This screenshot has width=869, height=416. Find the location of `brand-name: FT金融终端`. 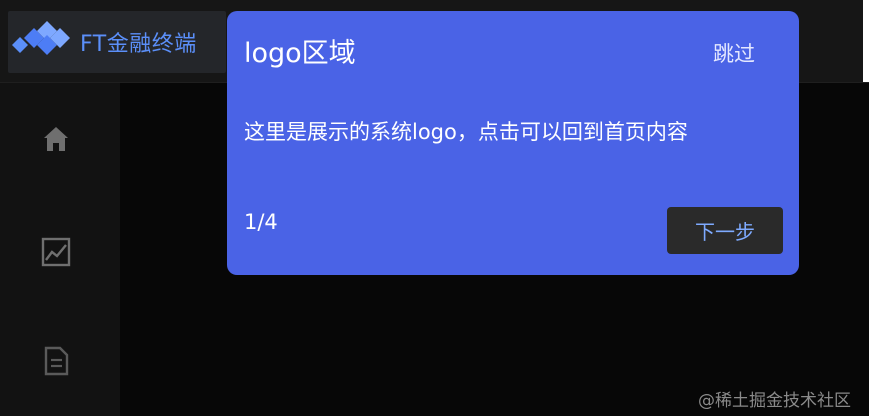

brand-name: FT金融终端 is located at coordinates (138, 44).